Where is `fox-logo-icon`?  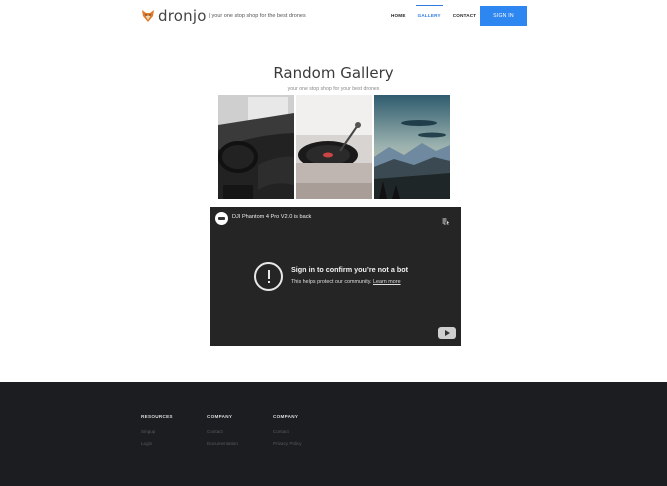
fox-logo-icon is located at coordinates (148, 16).